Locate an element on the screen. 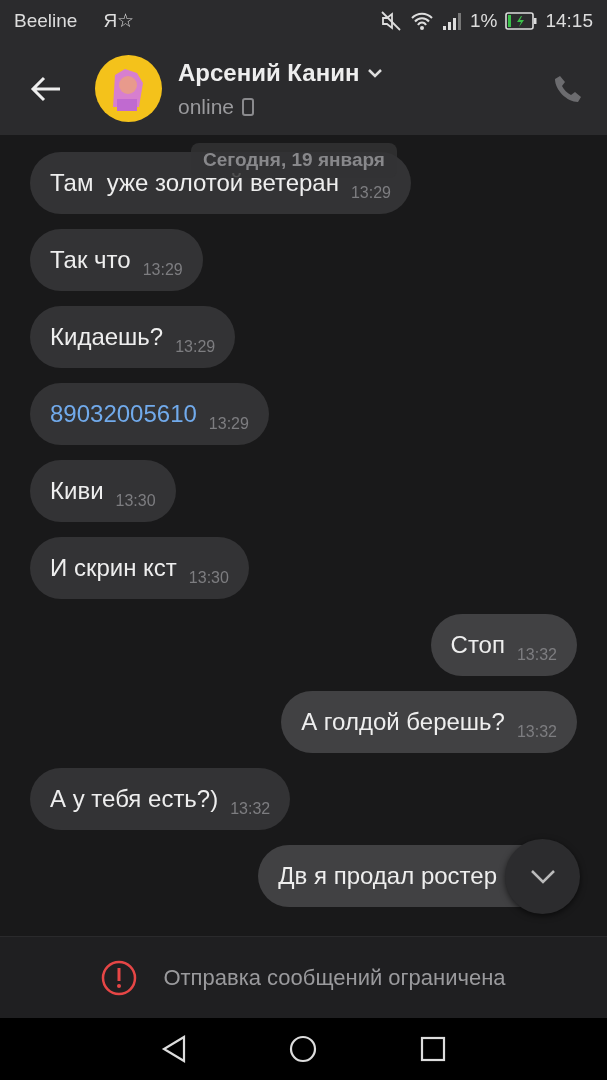  recents-nav-icon is located at coordinates (432, 1049).